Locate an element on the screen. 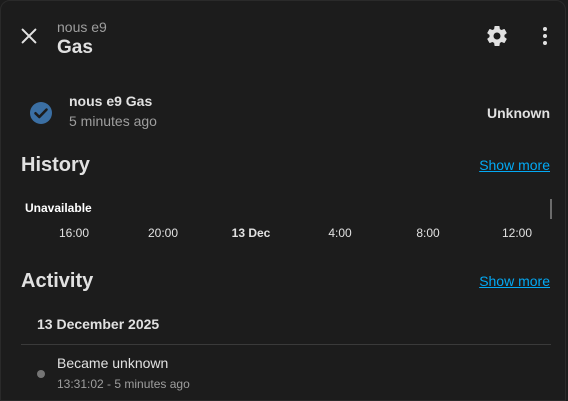  history-tick: 16:00 is located at coordinates (74, 233).